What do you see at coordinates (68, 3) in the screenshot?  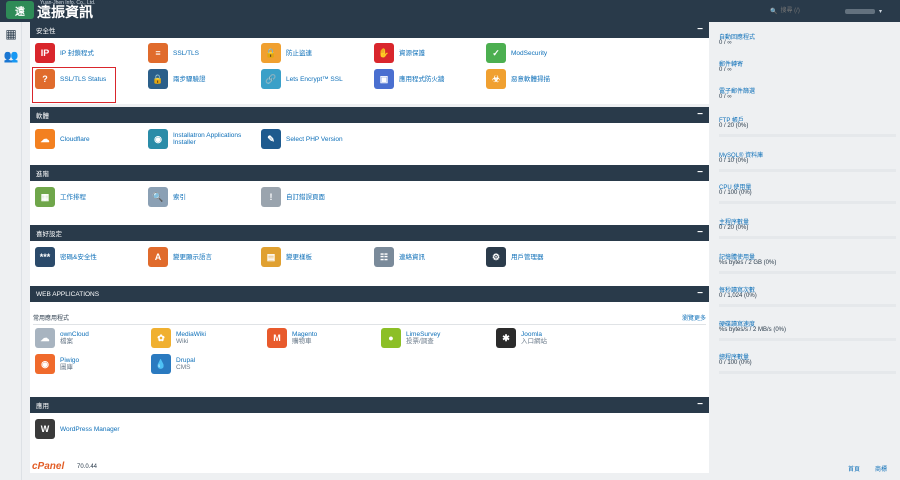 I see `logo-subtitle: Yuan-Jhen Info. Co., Ltd.` at bounding box center [68, 3].